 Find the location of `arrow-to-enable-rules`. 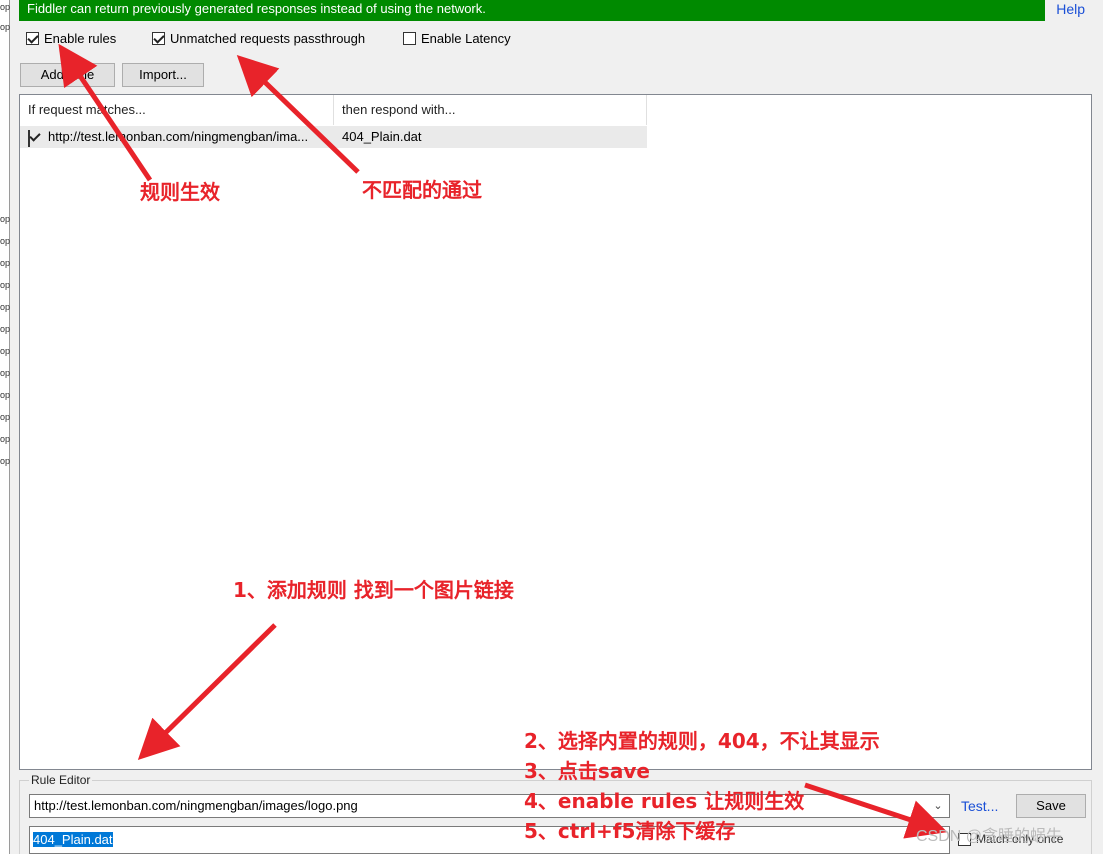

arrow-to-enable-rules is located at coordinates (105, 112).